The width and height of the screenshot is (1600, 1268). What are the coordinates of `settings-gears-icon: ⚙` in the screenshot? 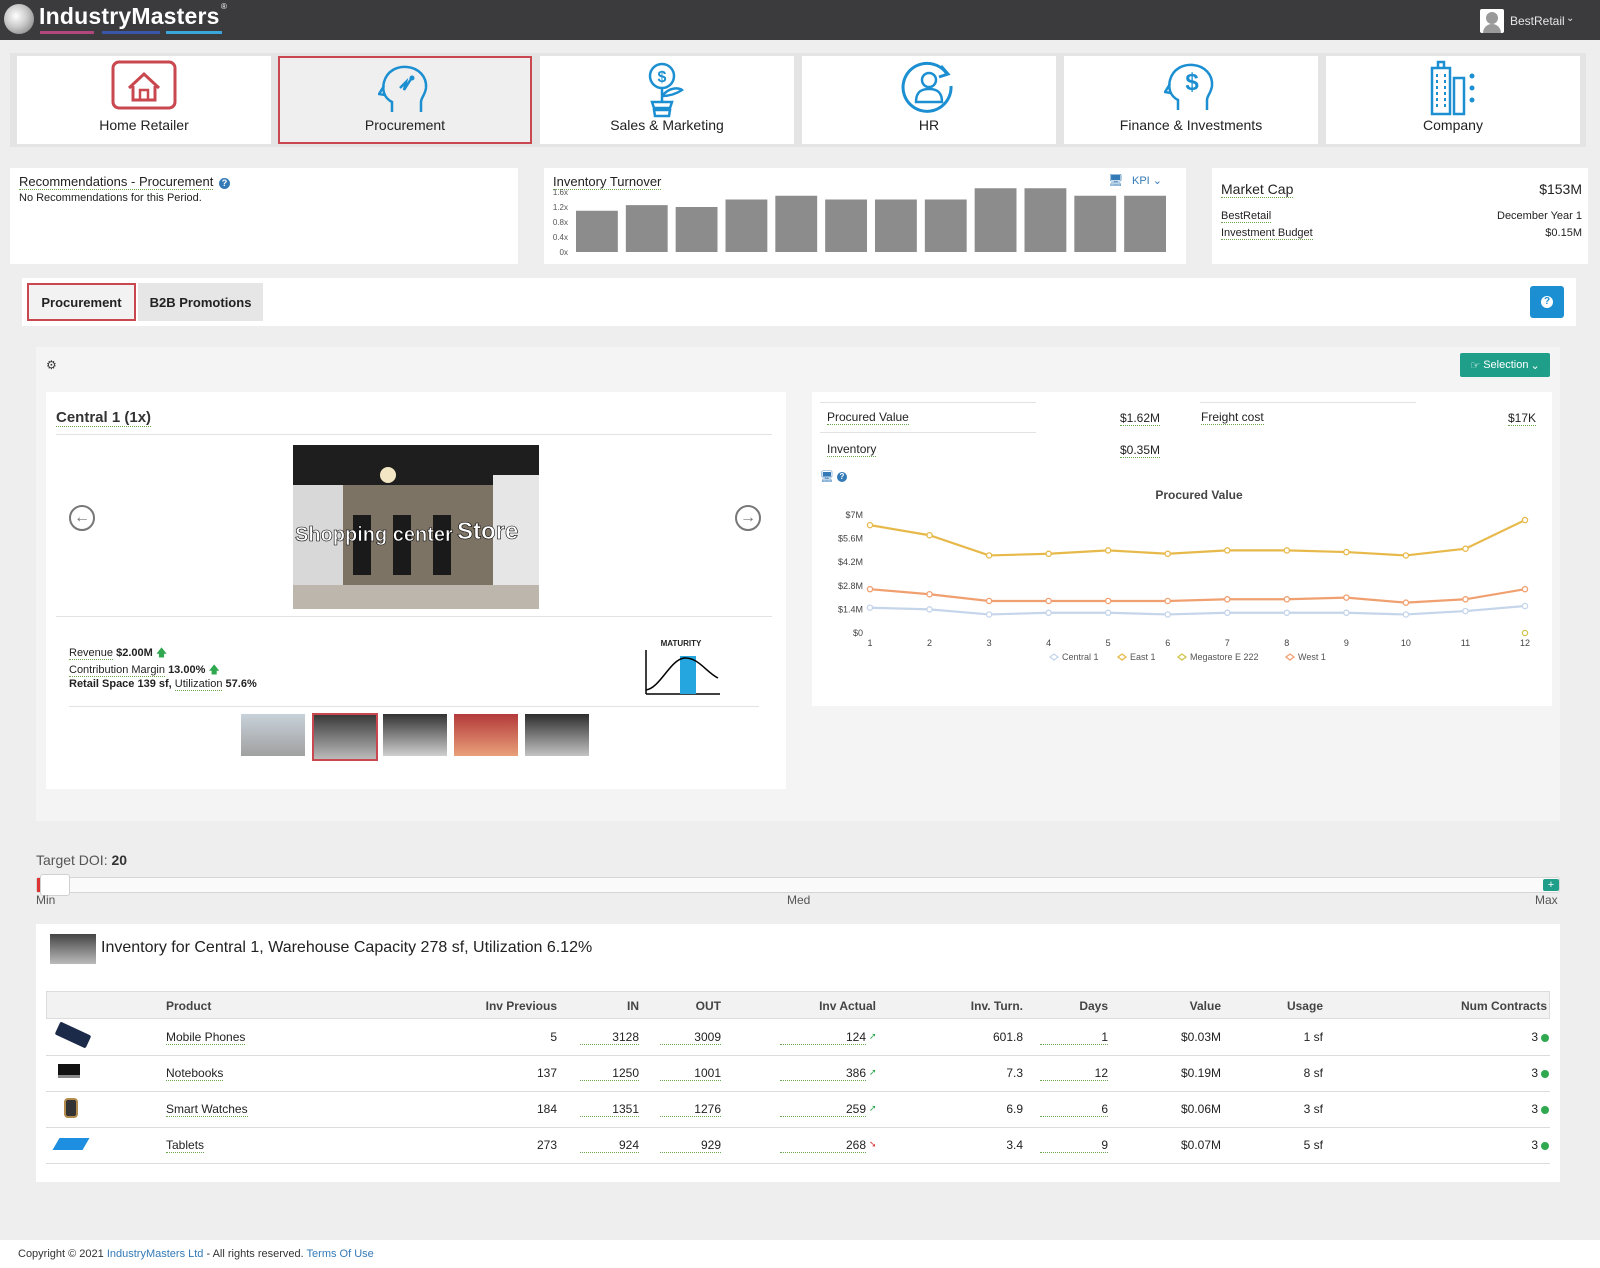 It's located at (51, 365).